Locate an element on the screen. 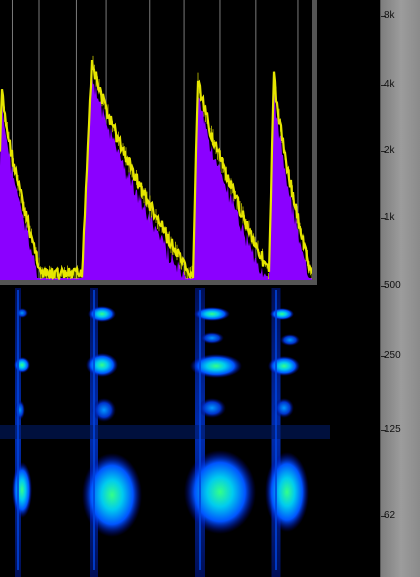  ruler-label-8k: 8k is located at coordinates (389, 15).